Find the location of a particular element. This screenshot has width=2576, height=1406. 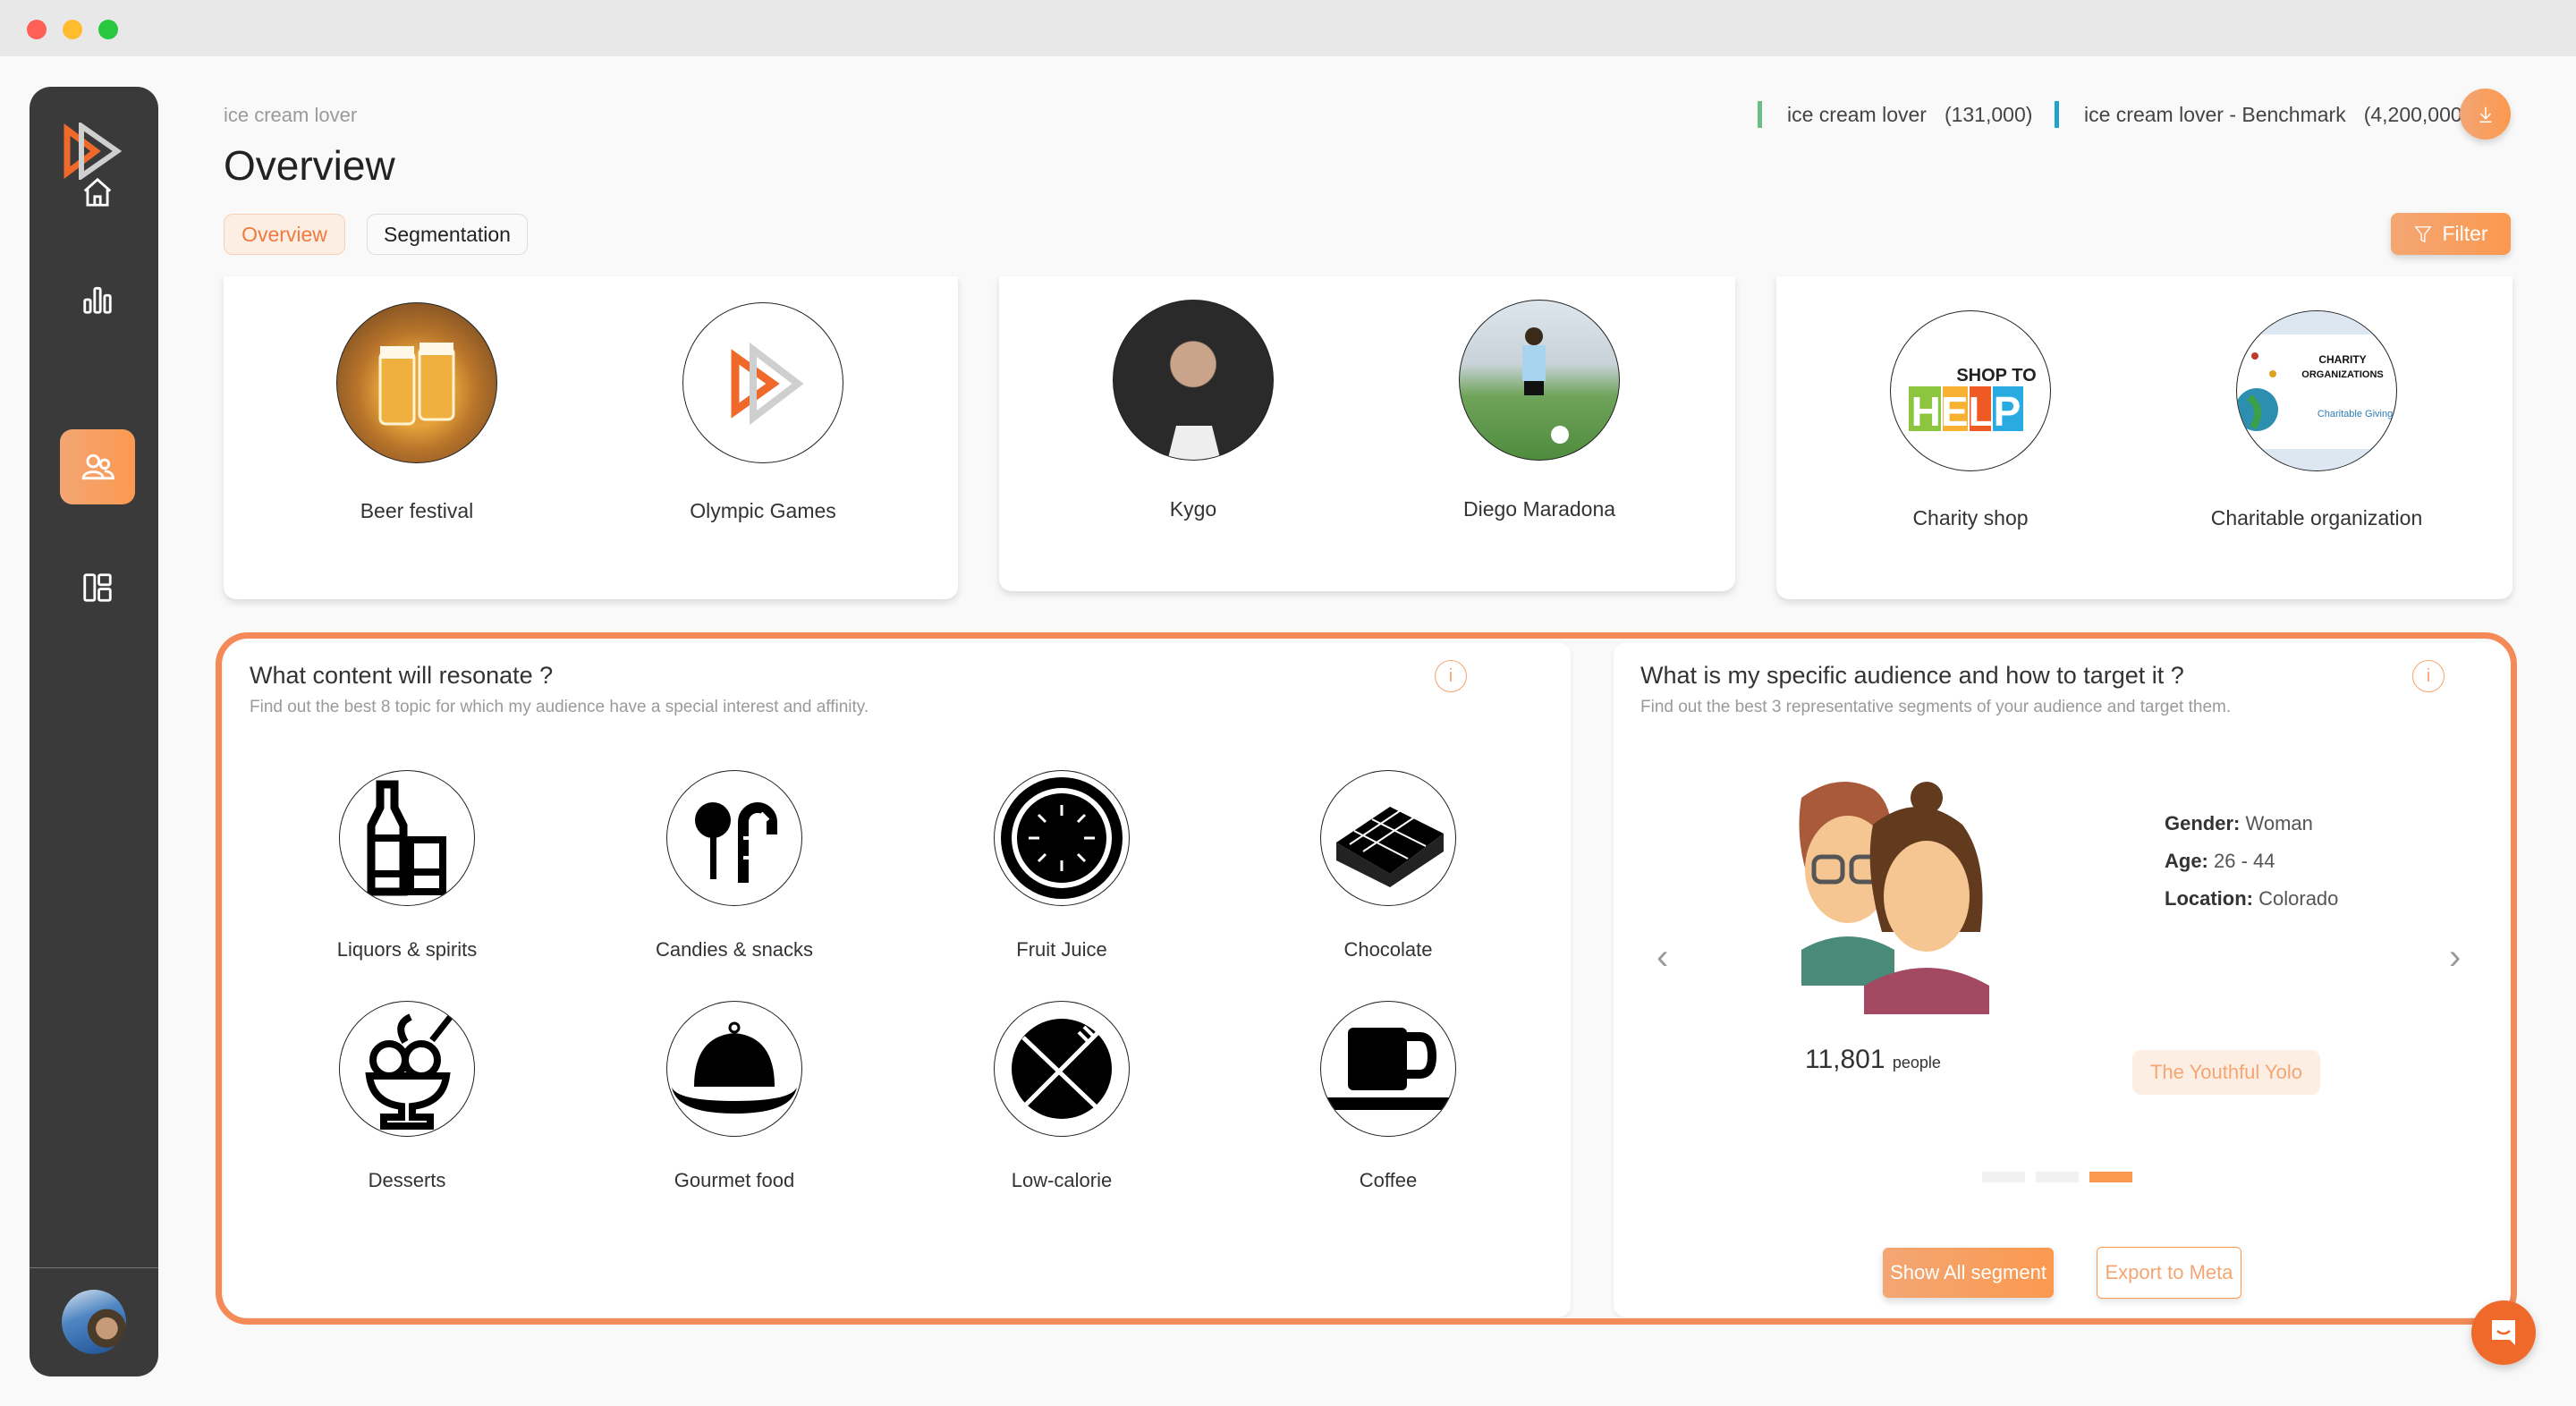

breadcrumb: ice cream lover is located at coordinates (290, 115).